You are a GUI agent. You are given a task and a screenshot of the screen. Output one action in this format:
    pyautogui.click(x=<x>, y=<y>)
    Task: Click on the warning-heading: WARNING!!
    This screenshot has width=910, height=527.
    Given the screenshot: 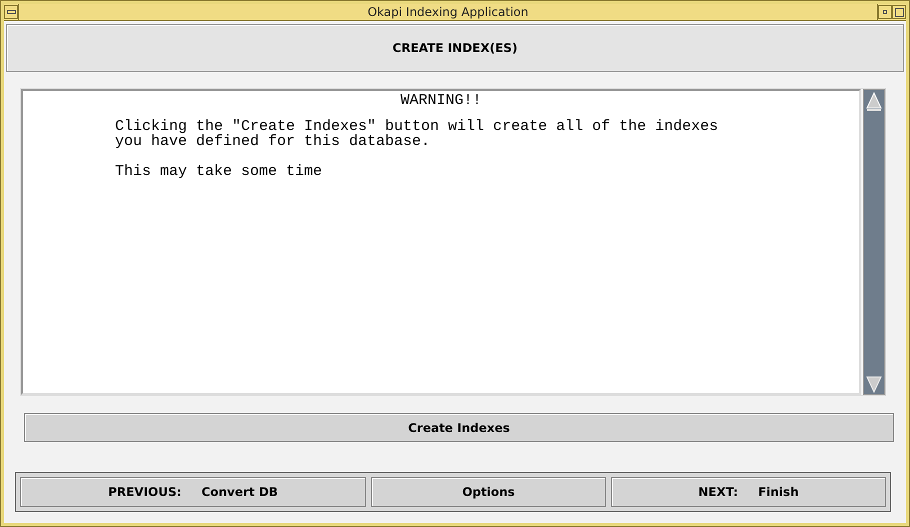 What is the action you would take?
    pyautogui.click(x=440, y=100)
    